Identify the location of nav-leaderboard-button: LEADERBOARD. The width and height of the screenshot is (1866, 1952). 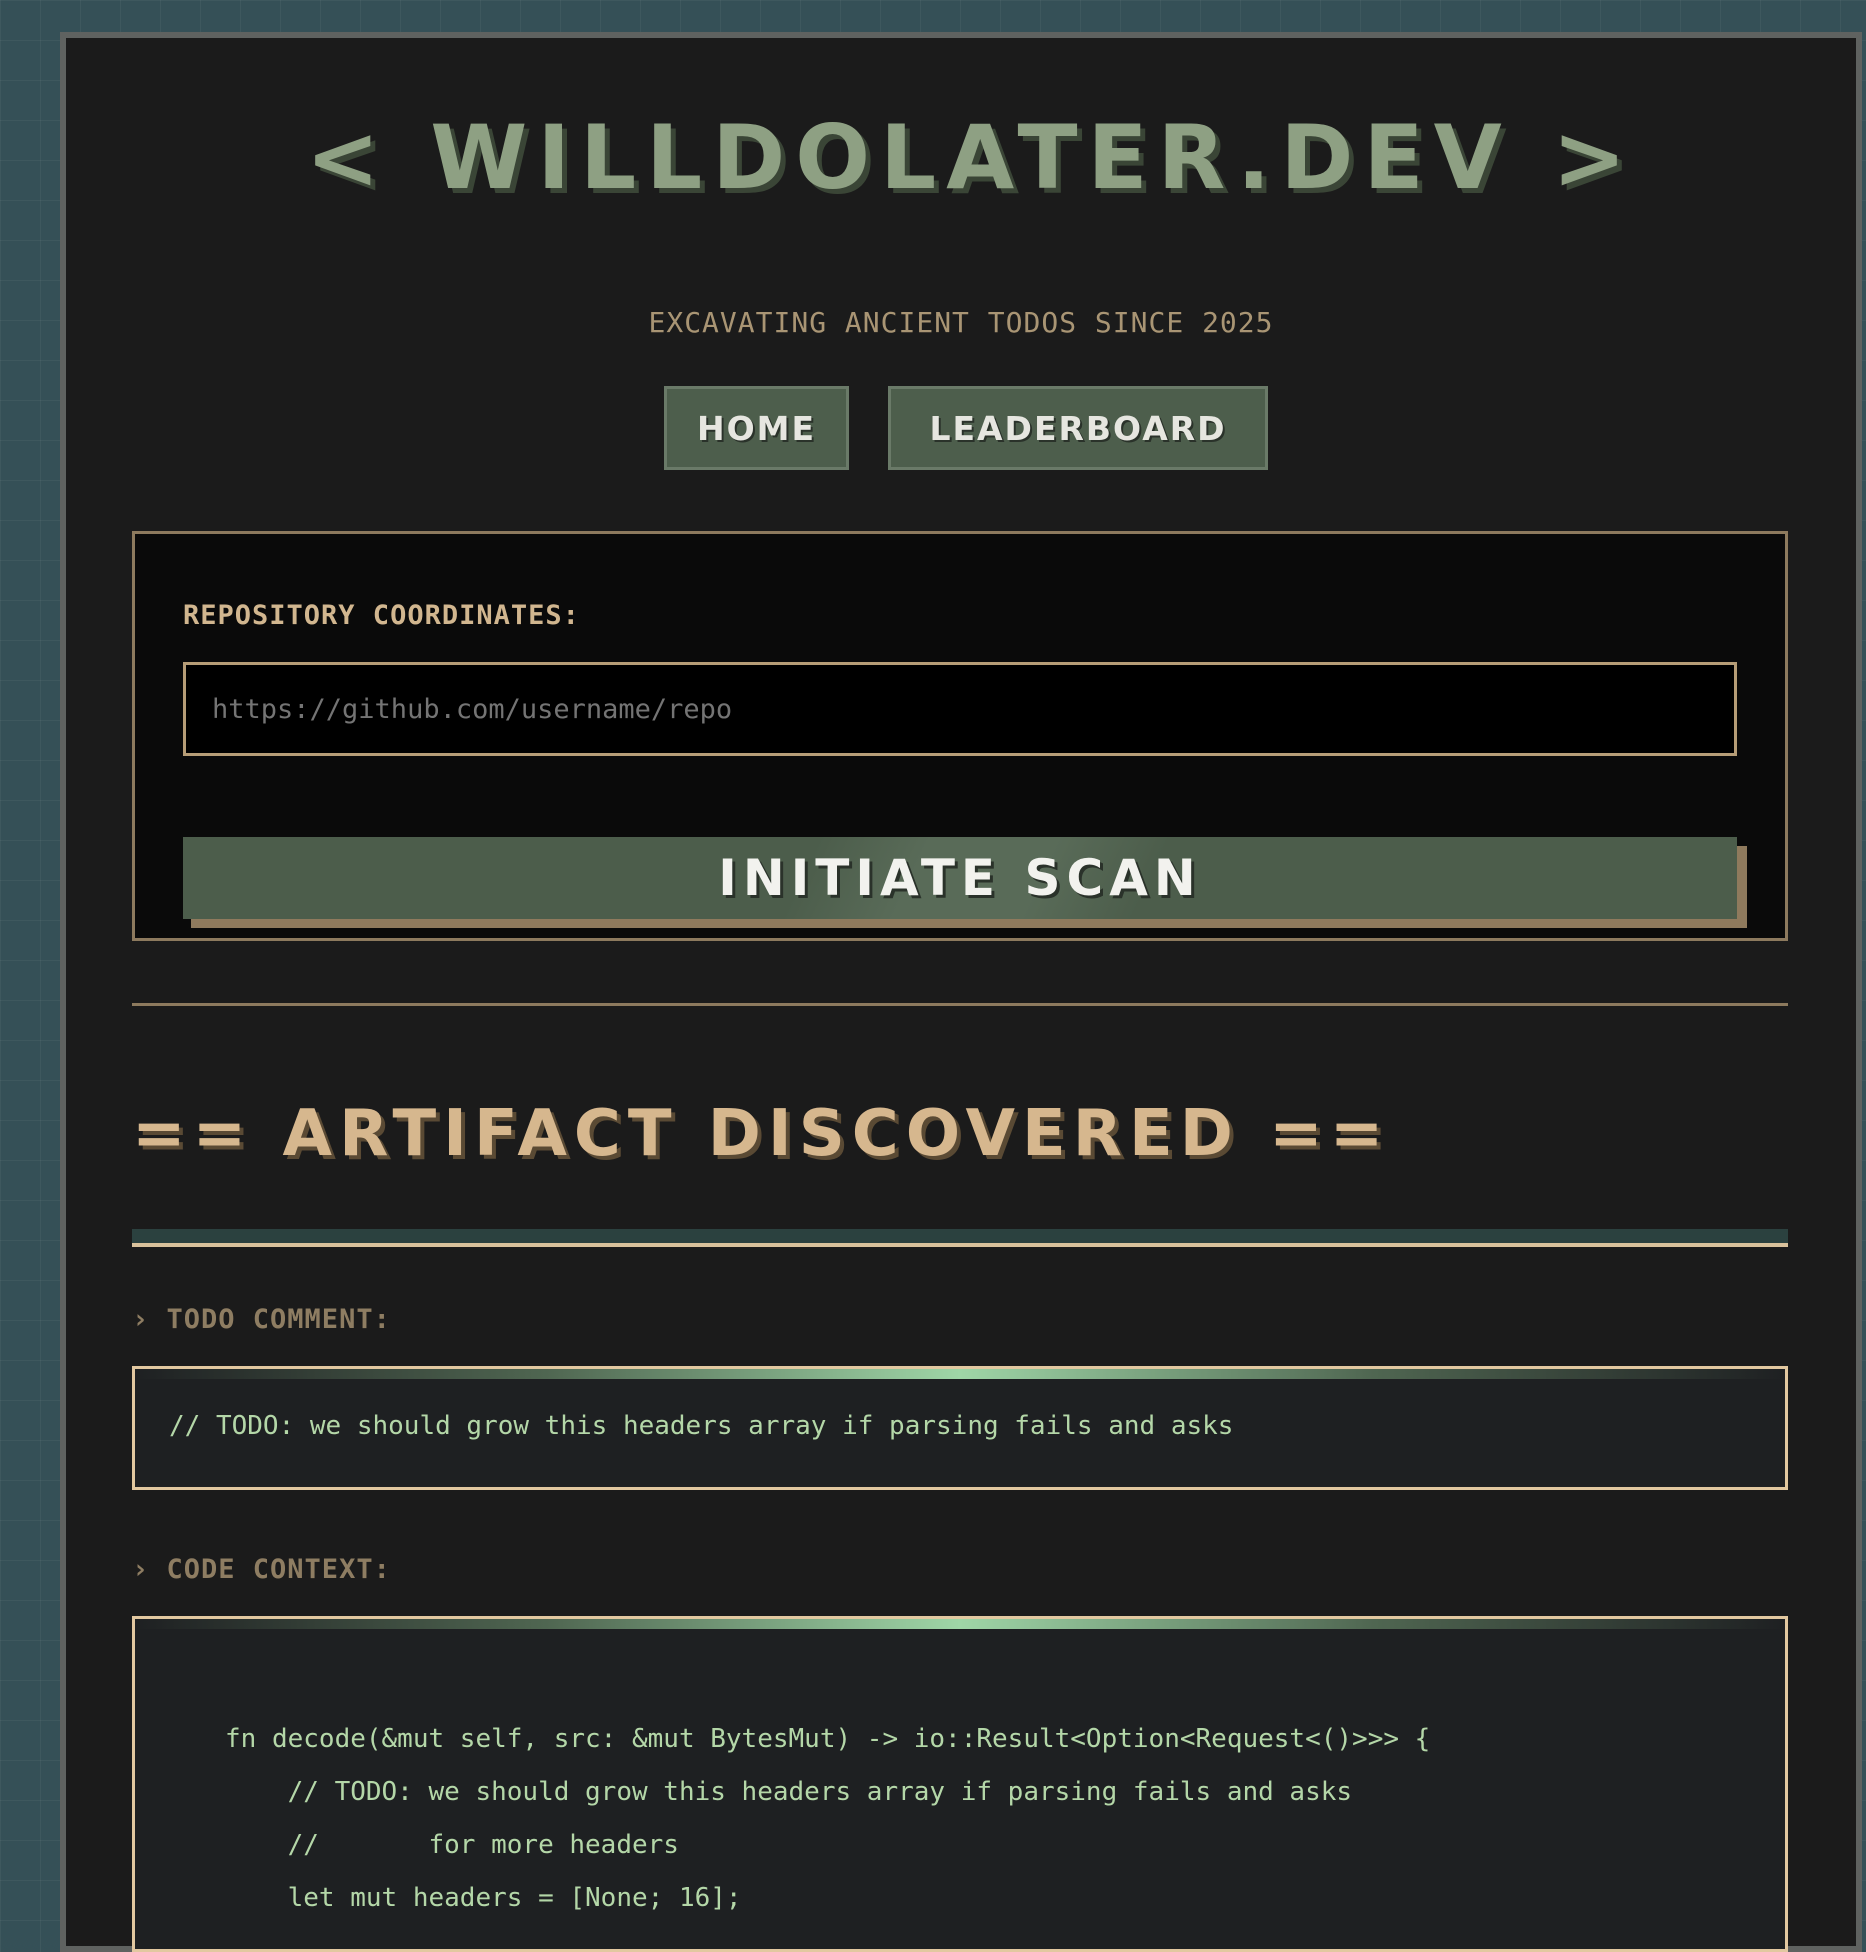
(1078, 428).